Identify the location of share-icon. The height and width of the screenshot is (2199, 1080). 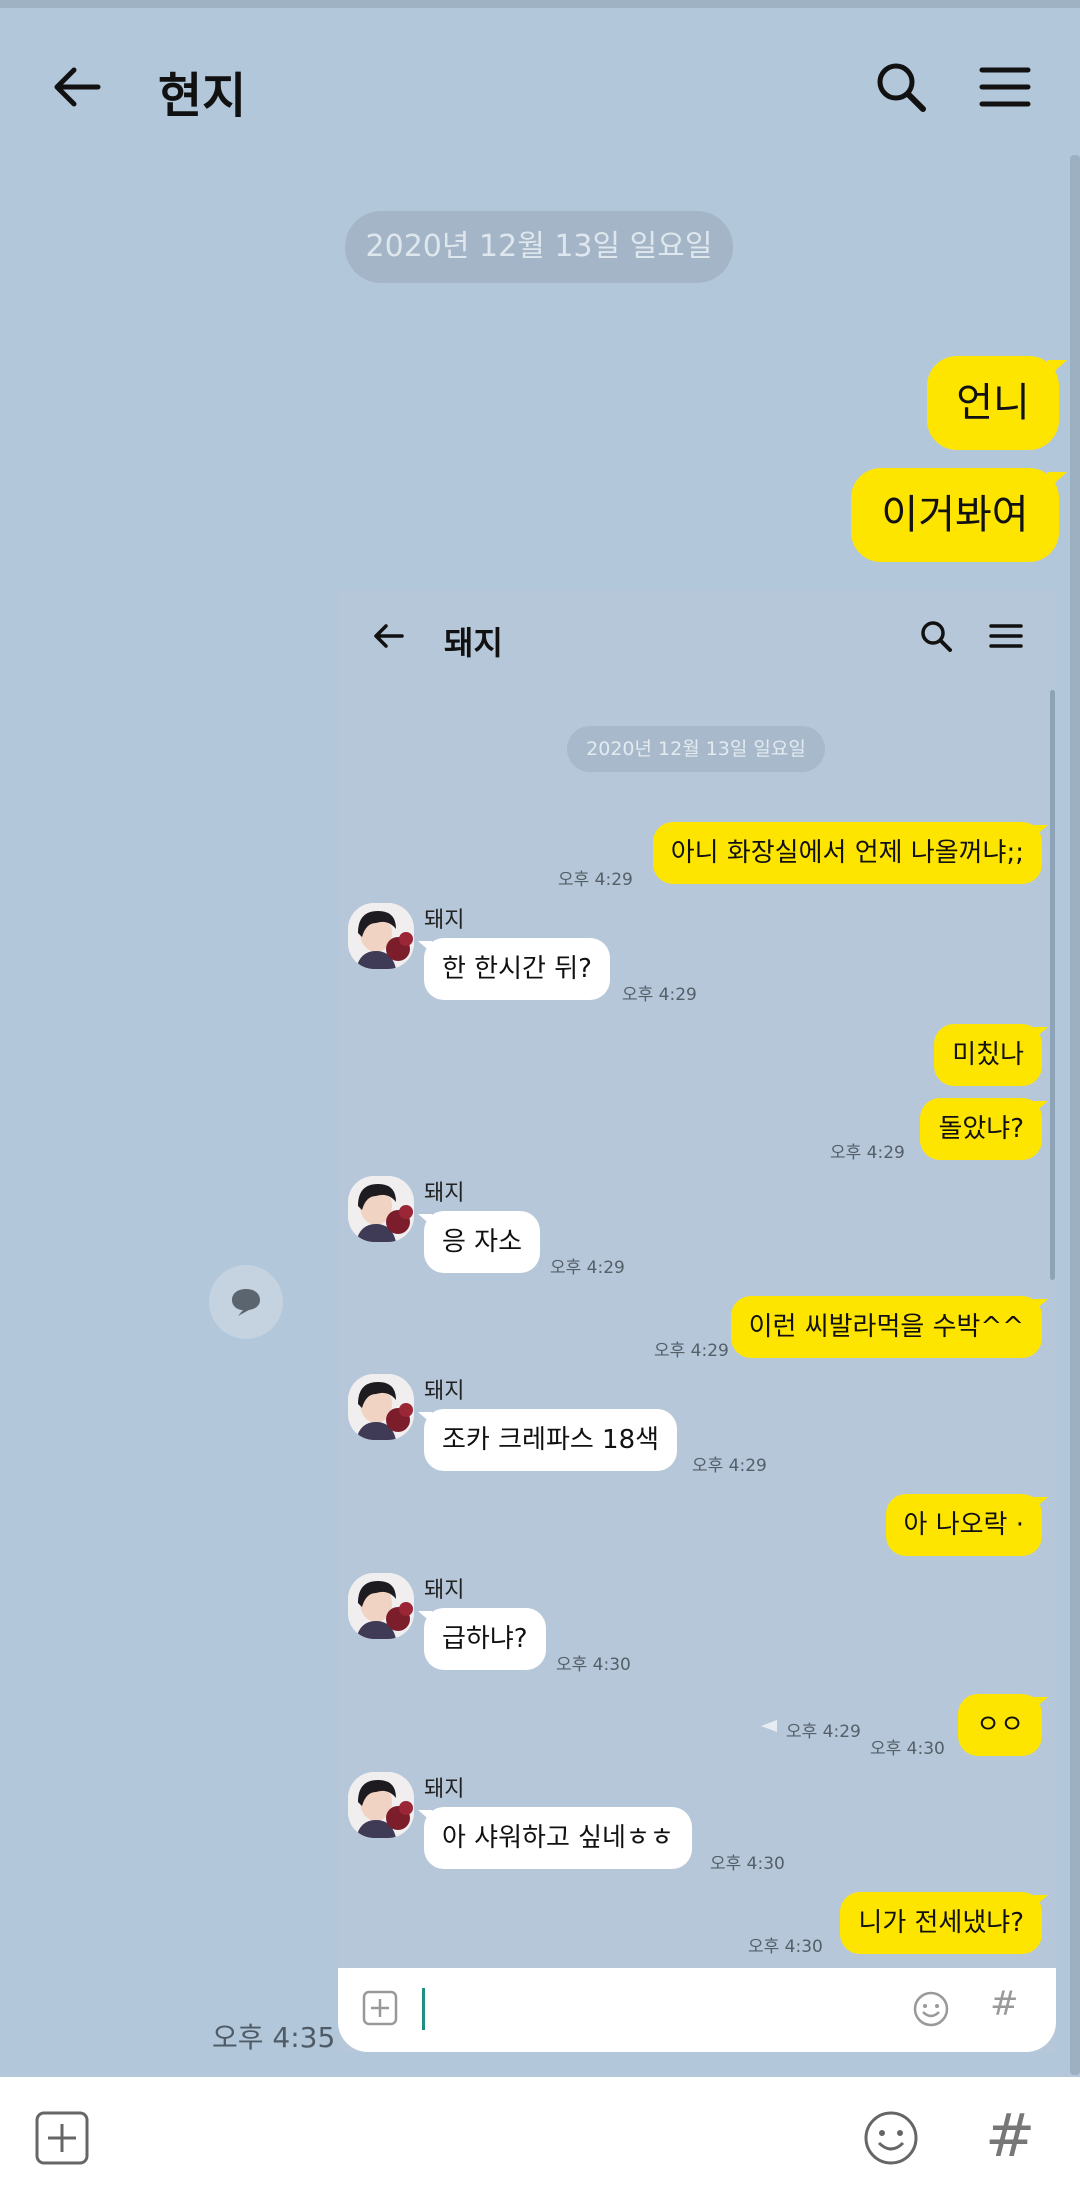
(246, 1302).